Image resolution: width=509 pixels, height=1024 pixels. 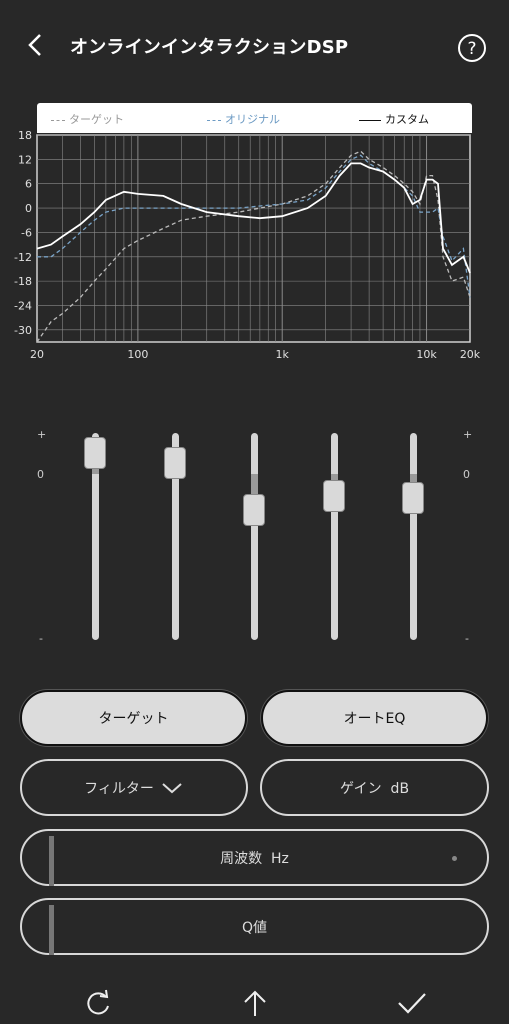 What do you see at coordinates (283, 354) in the screenshot?
I see `x-tick-label: 1k` at bounding box center [283, 354].